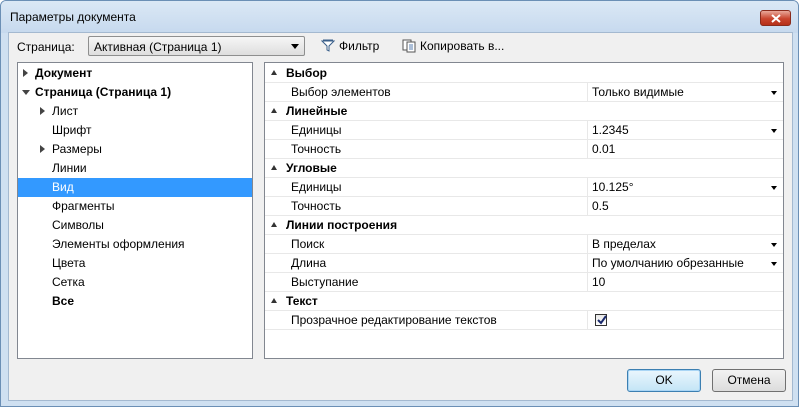 This screenshot has height=407, width=799. What do you see at coordinates (311, 168) in the screenshot?
I see `category-label: Угловые` at bounding box center [311, 168].